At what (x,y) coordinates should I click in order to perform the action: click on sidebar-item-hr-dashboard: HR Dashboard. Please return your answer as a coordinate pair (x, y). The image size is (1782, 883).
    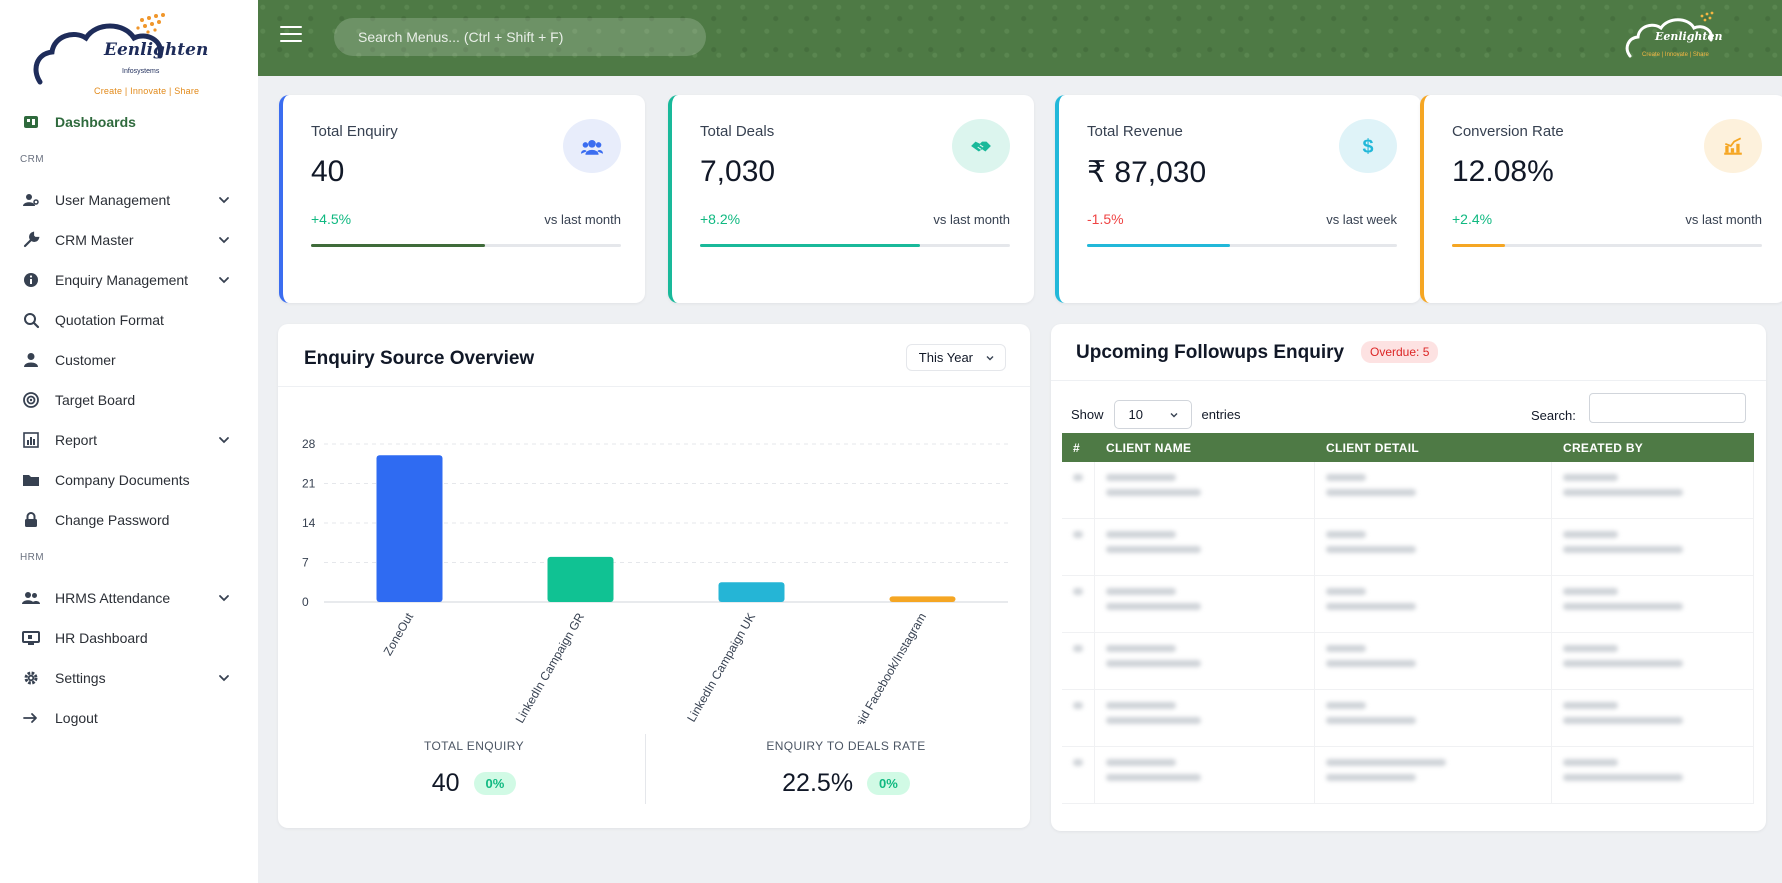
    Looking at the image, I should click on (129, 638).